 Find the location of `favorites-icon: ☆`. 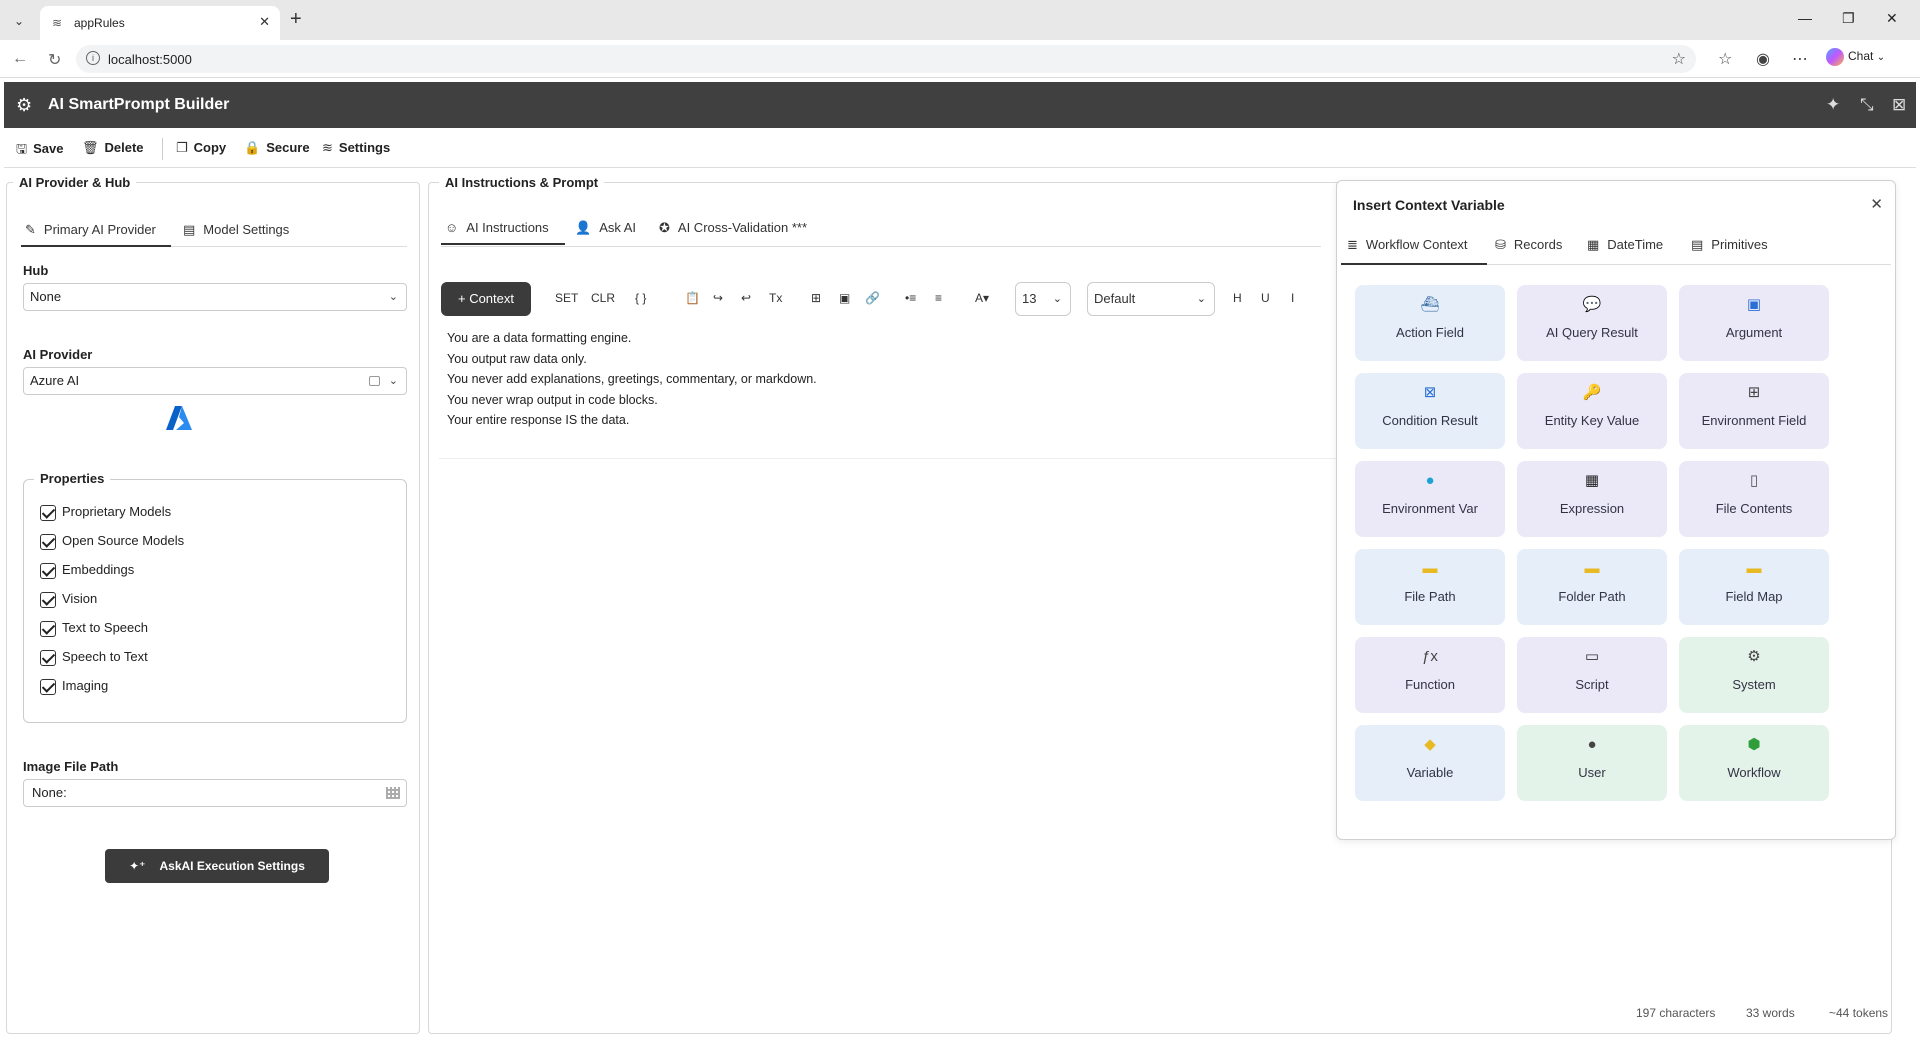

favorites-icon: ☆ is located at coordinates (1725, 59).